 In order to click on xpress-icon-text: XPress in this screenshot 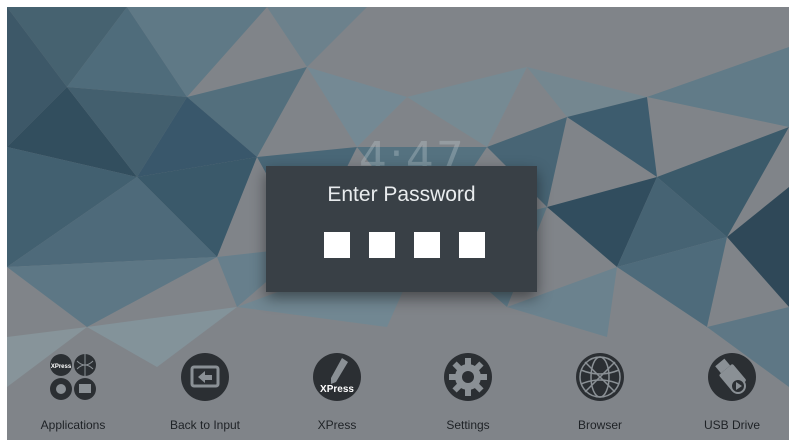, I will do `click(337, 389)`.